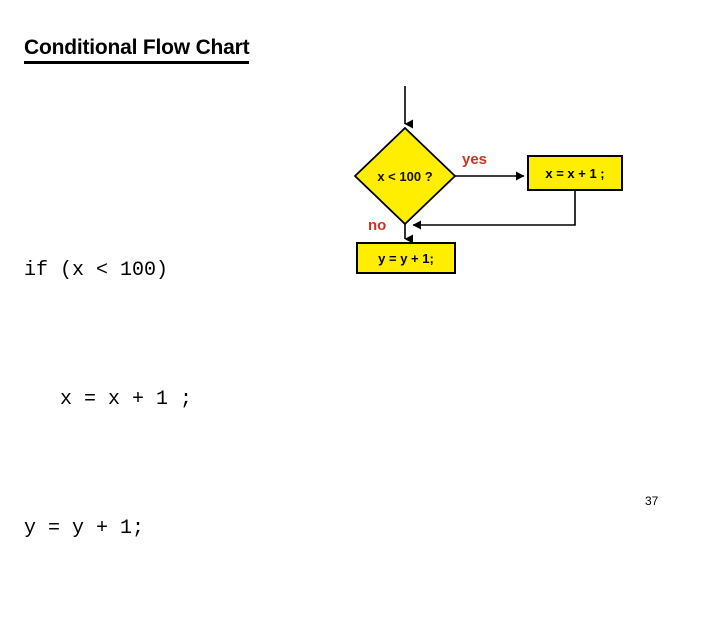  I want to click on then-node-label: x = x + 1 ;, so click(574, 173).